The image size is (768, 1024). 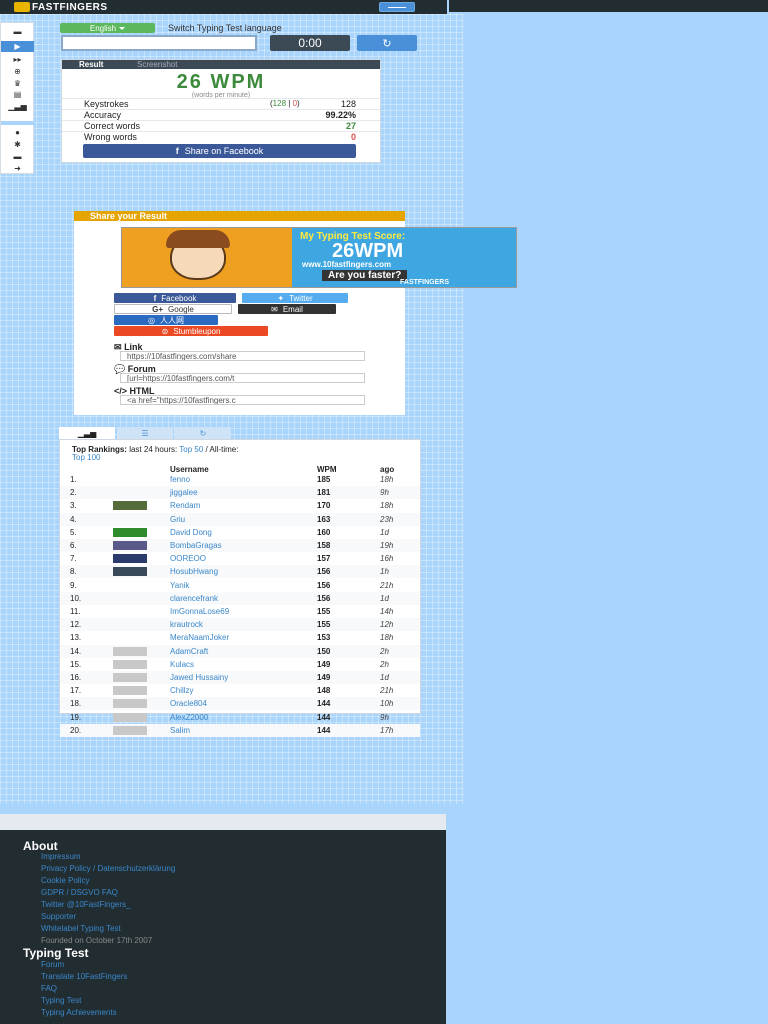 What do you see at coordinates (158, 309) in the screenshot?
I see `google-plus-icon: G+` at bounding box center [158, 309].